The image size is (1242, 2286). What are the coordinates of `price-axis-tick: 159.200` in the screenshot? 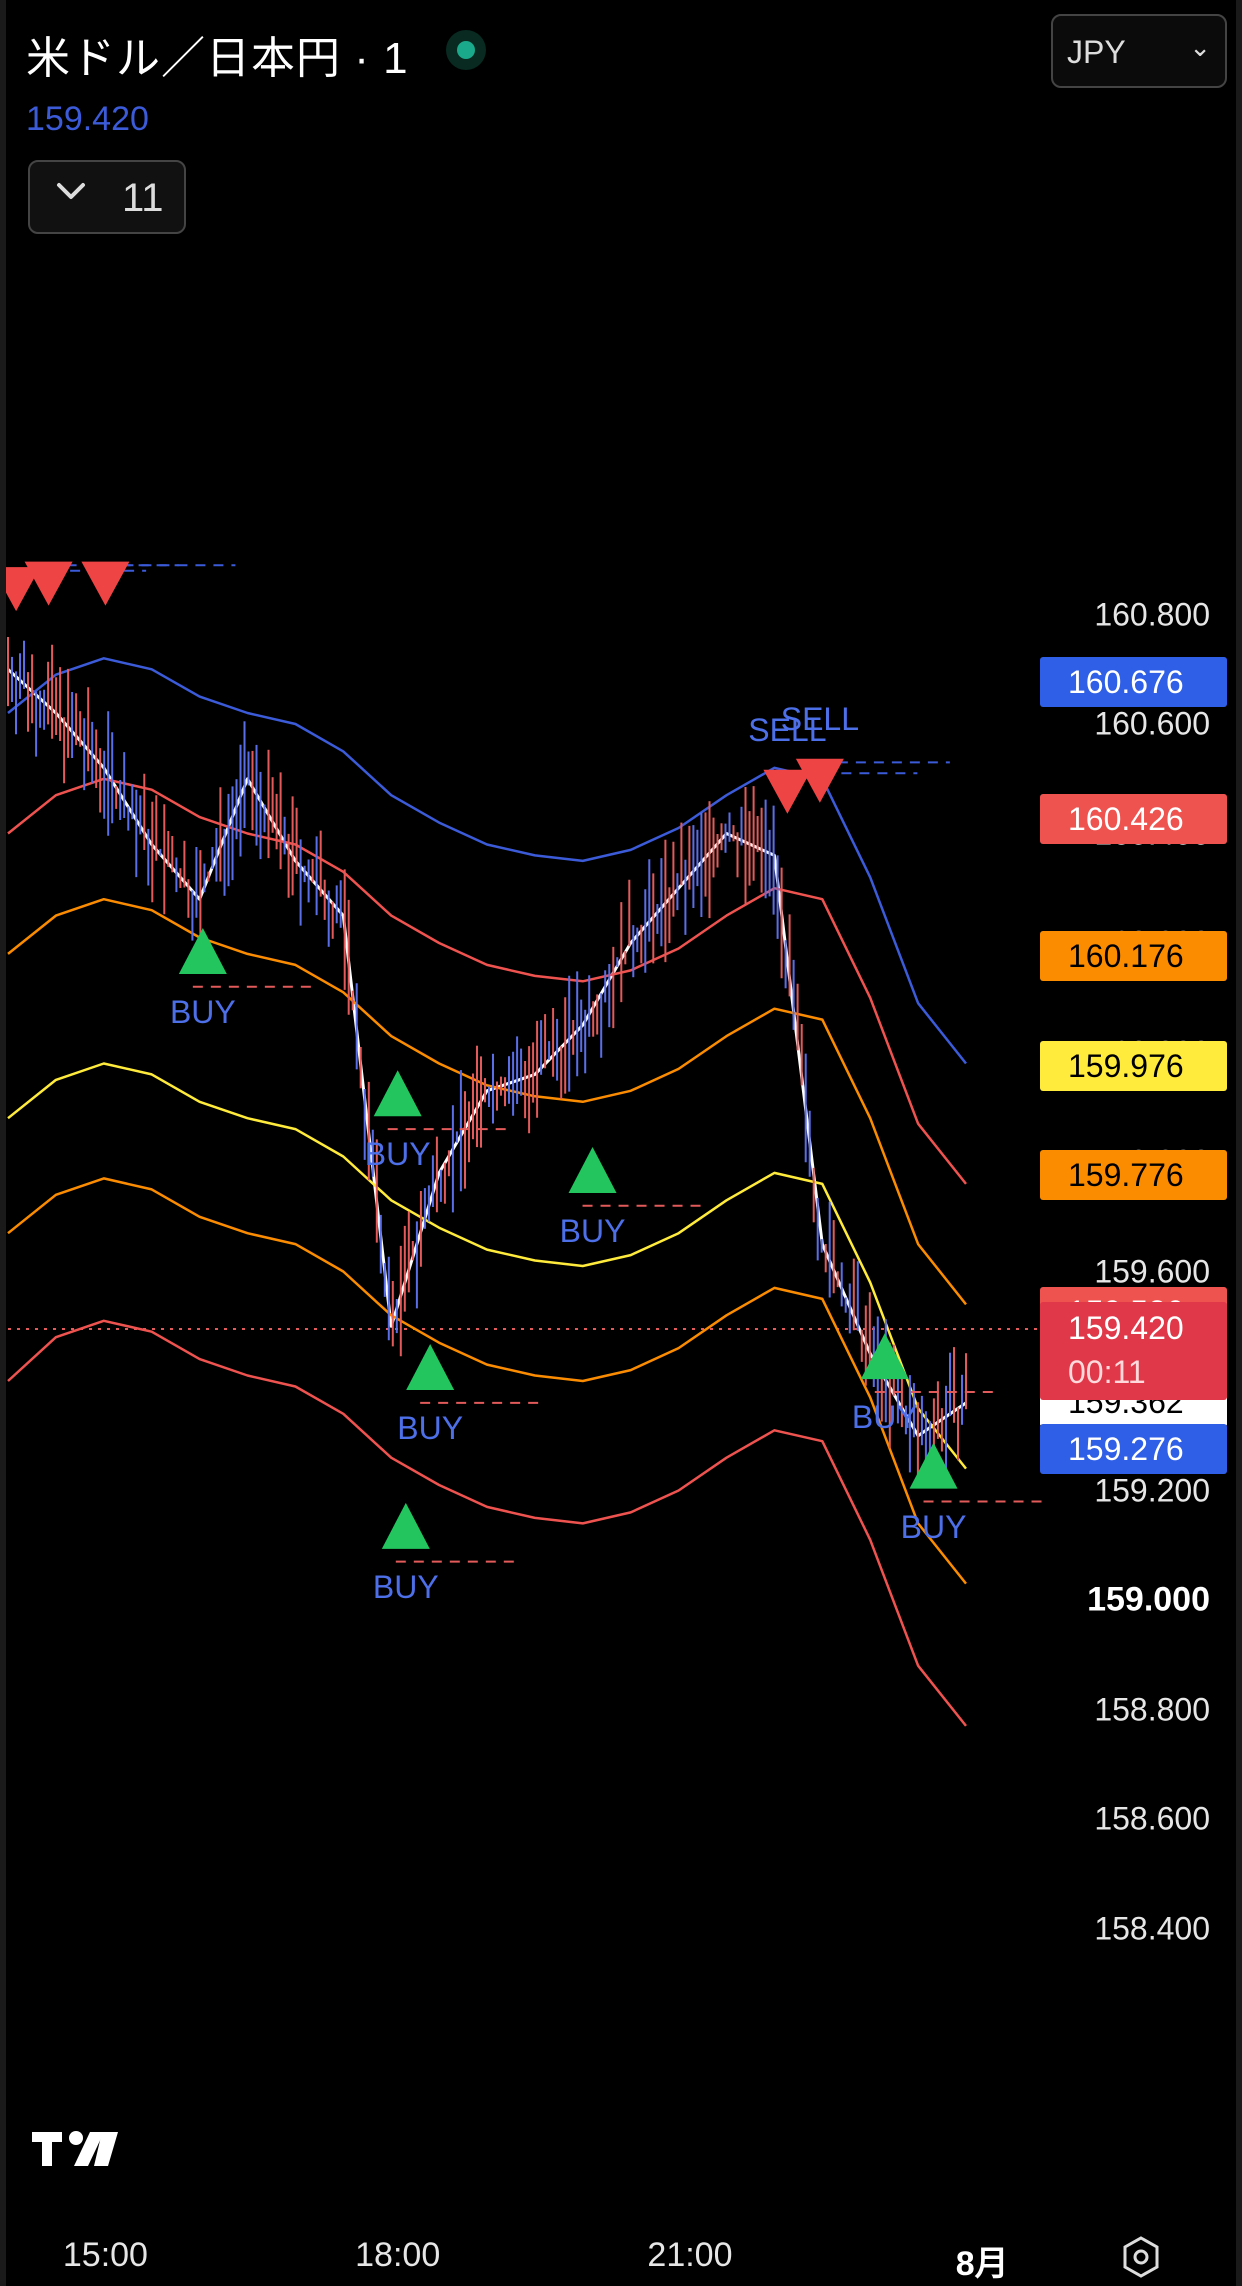 It's located at (1152, 1490).